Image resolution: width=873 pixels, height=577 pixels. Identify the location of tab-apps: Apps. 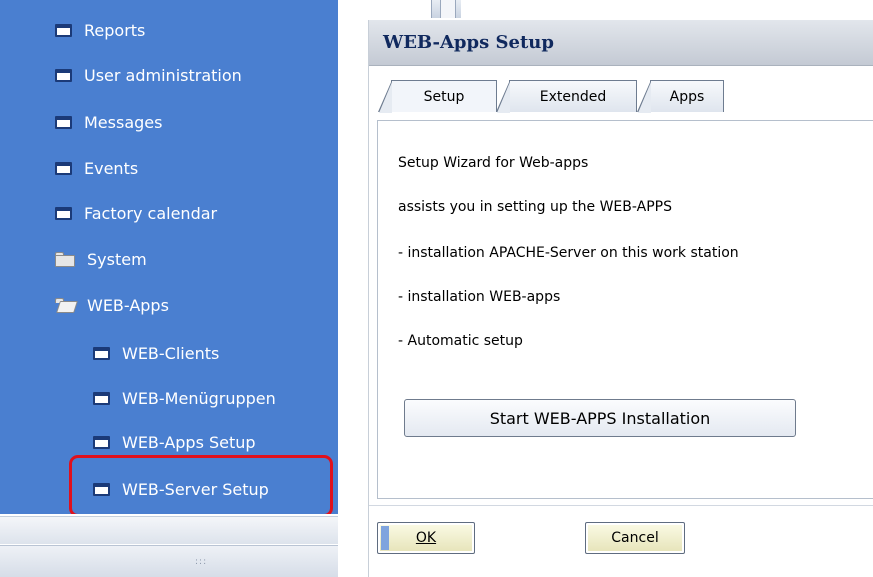
(680, 96).